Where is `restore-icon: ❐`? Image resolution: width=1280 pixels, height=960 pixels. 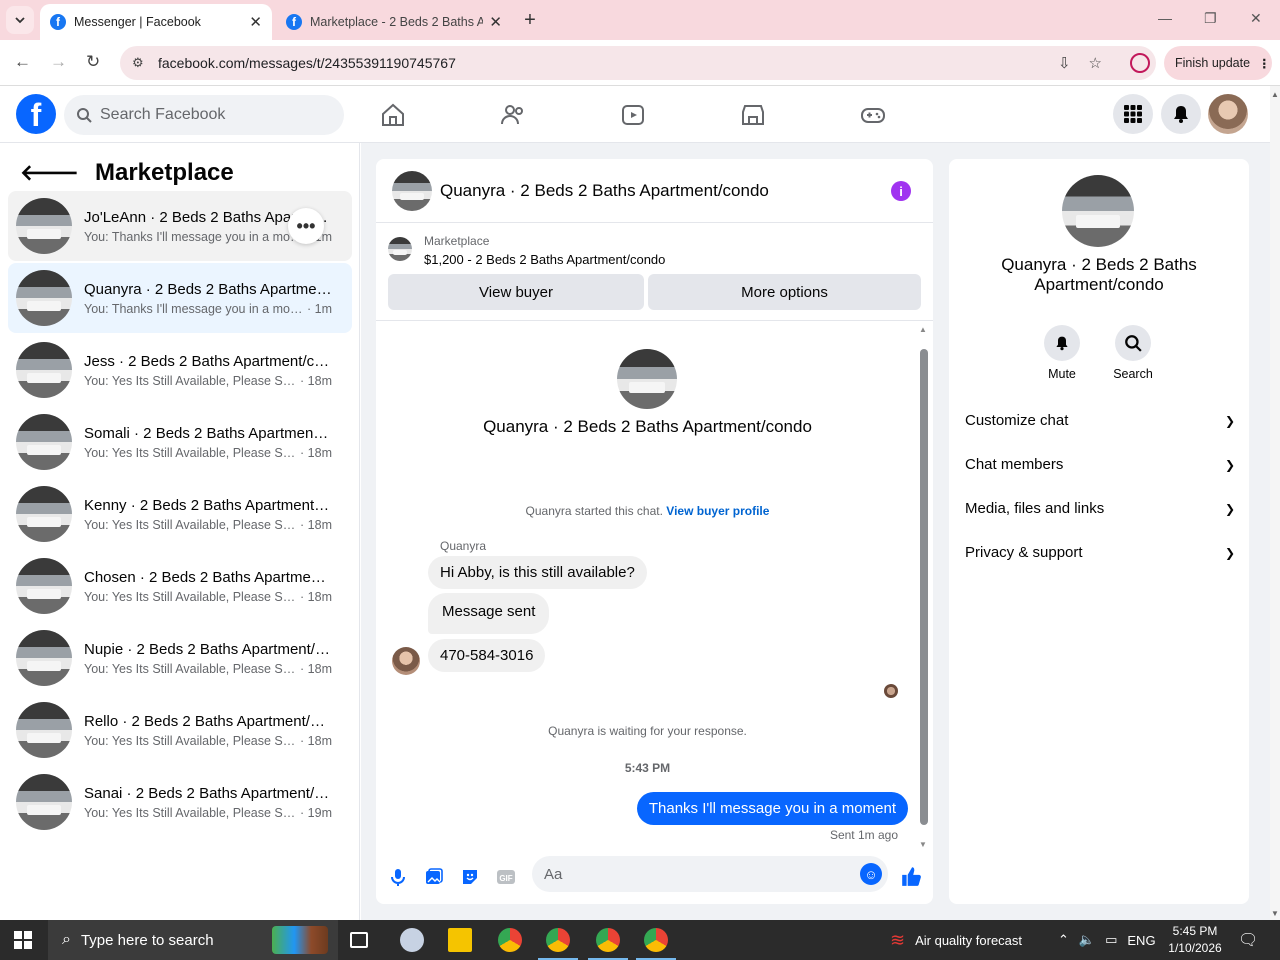 restore-icon: ❐ is located at coordinates (1210, 18).